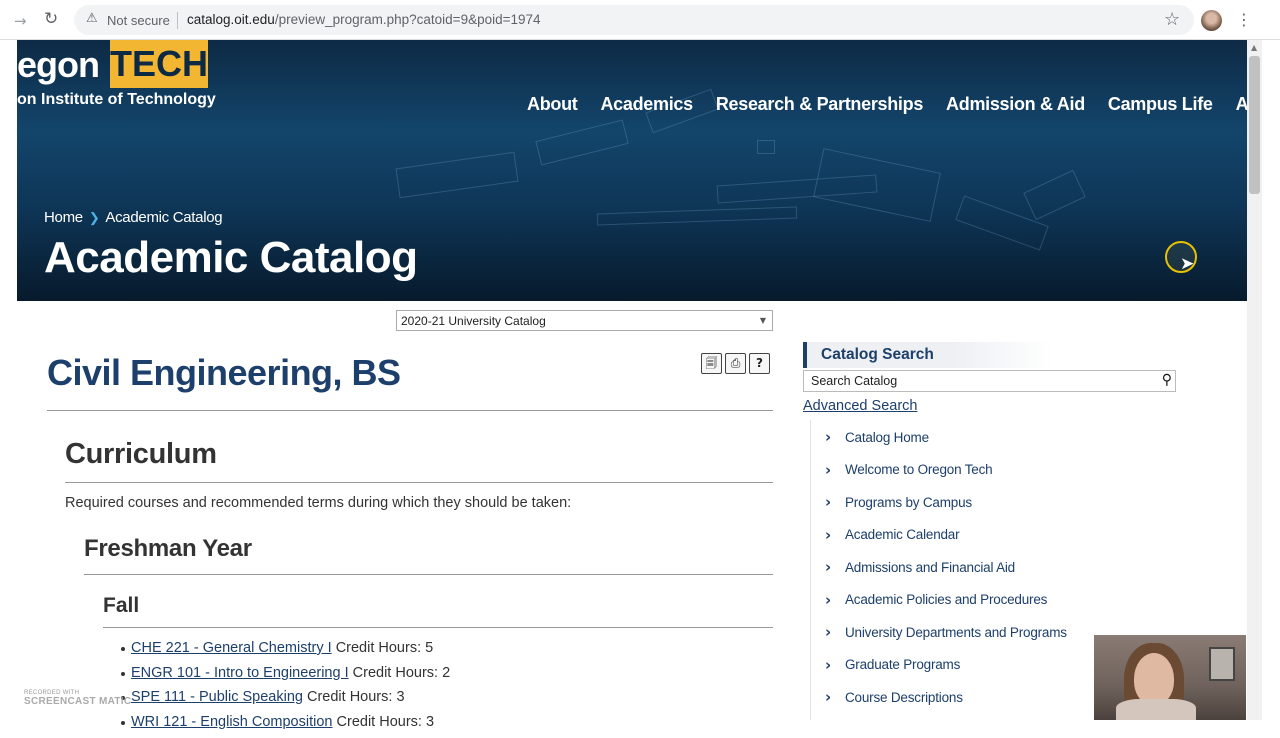 The image size is (1280, 738). I want to click on url-host: catalog.oit.edu, so click(231, 19).